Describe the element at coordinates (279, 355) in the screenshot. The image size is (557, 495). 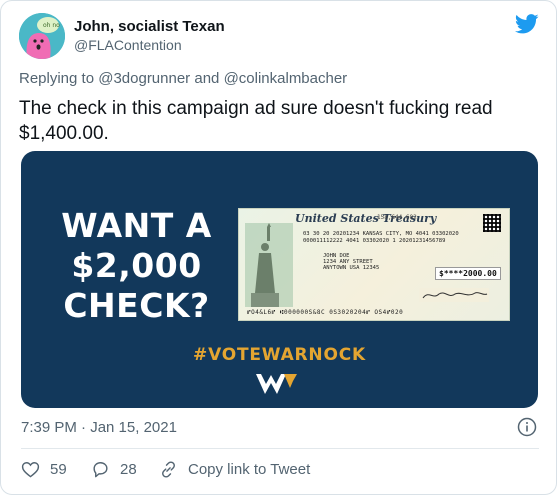
I see `ad-hashtag: #VOTEWARNOCK` at that location.